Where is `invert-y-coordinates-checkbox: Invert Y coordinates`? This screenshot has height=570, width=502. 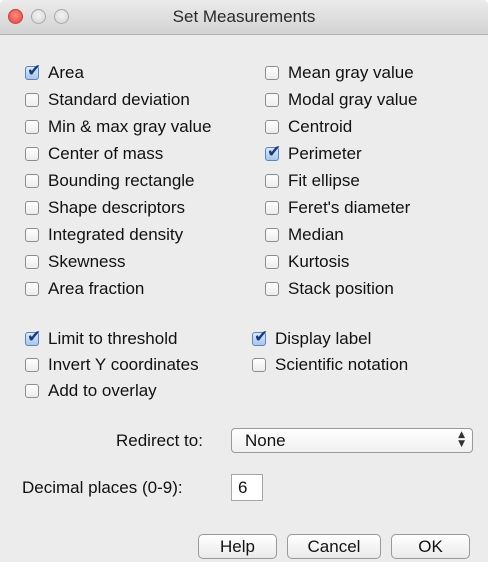
invert-y-coordinates-checkbox: Invert Y coordinates is located at coordinates (112, 365).